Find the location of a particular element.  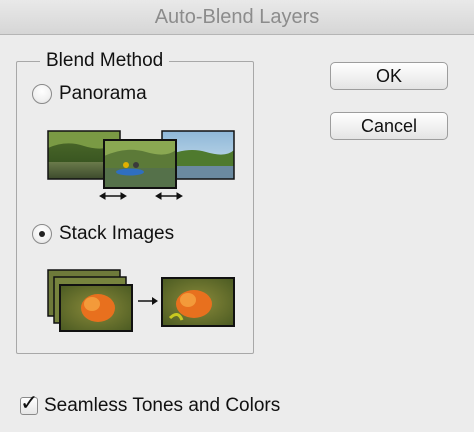

panorama-radio-option: Panorama is located at coordinates (89, 94).